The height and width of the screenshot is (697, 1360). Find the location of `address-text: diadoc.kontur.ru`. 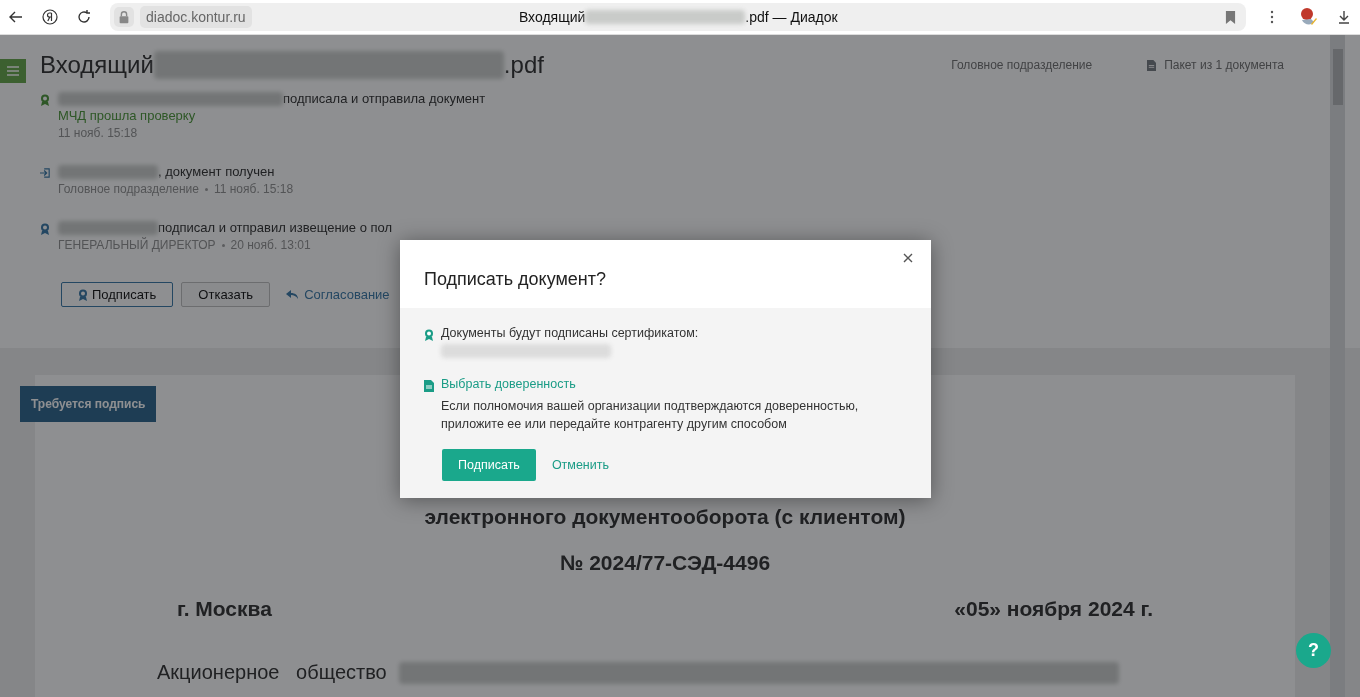

address-text: diadoc.kontur.ru is located at coordinates (196, 17).